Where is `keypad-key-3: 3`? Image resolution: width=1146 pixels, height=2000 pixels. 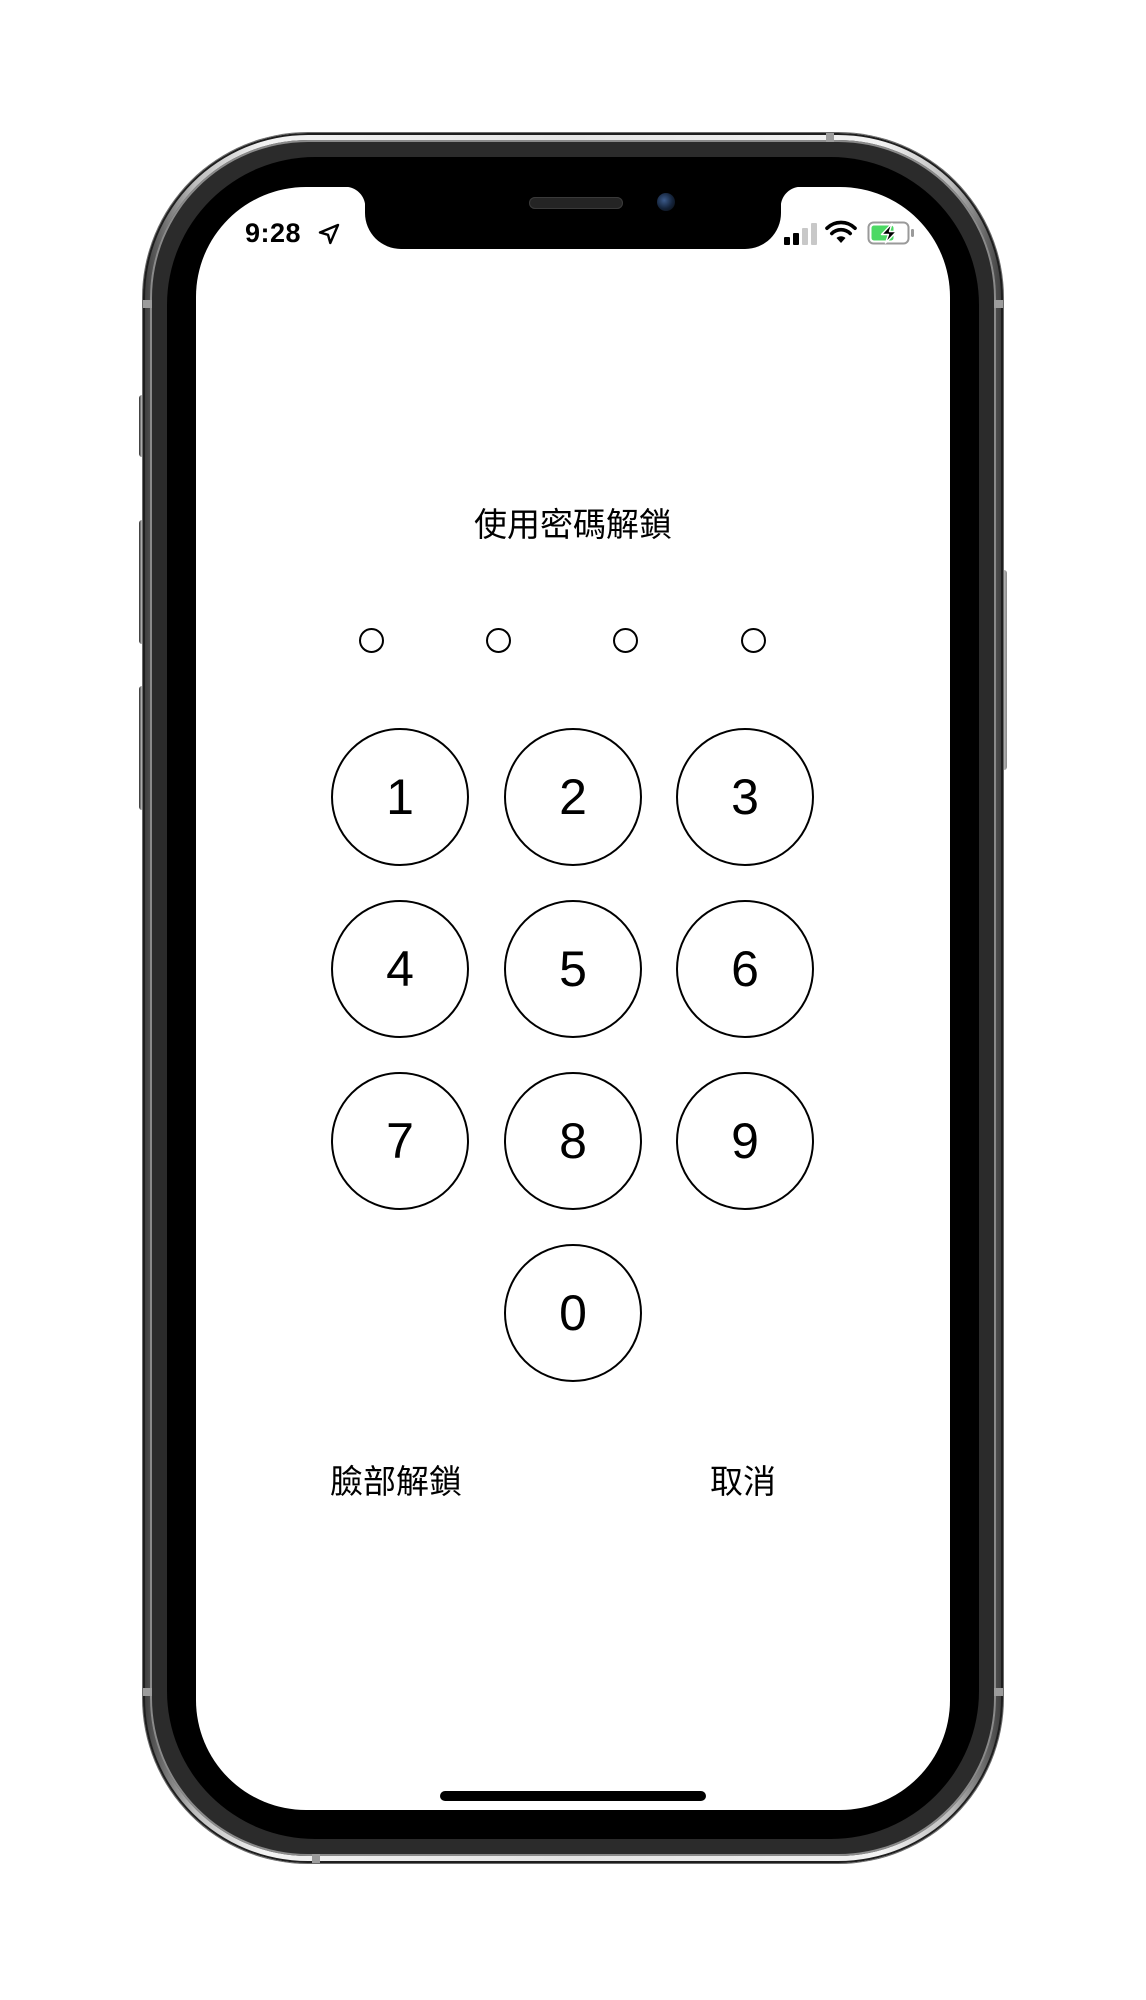
keypad-key-3: 3 is located at coordinates (745, 797).